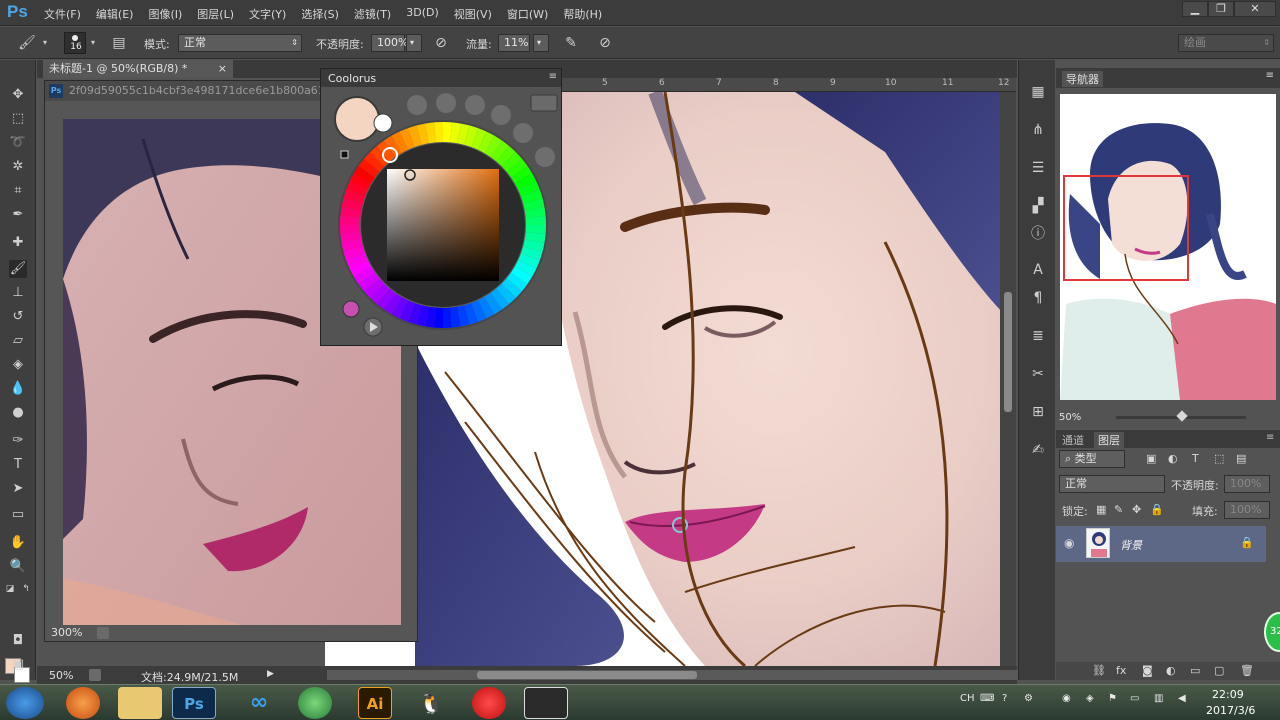 This screenshot has width=1280, height=720. I want to click on current-color-swatch, so click(357, 119).